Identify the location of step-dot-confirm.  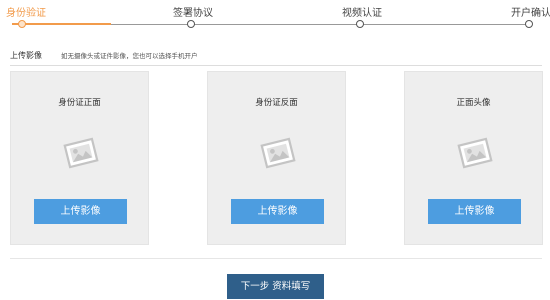
(529, 24).